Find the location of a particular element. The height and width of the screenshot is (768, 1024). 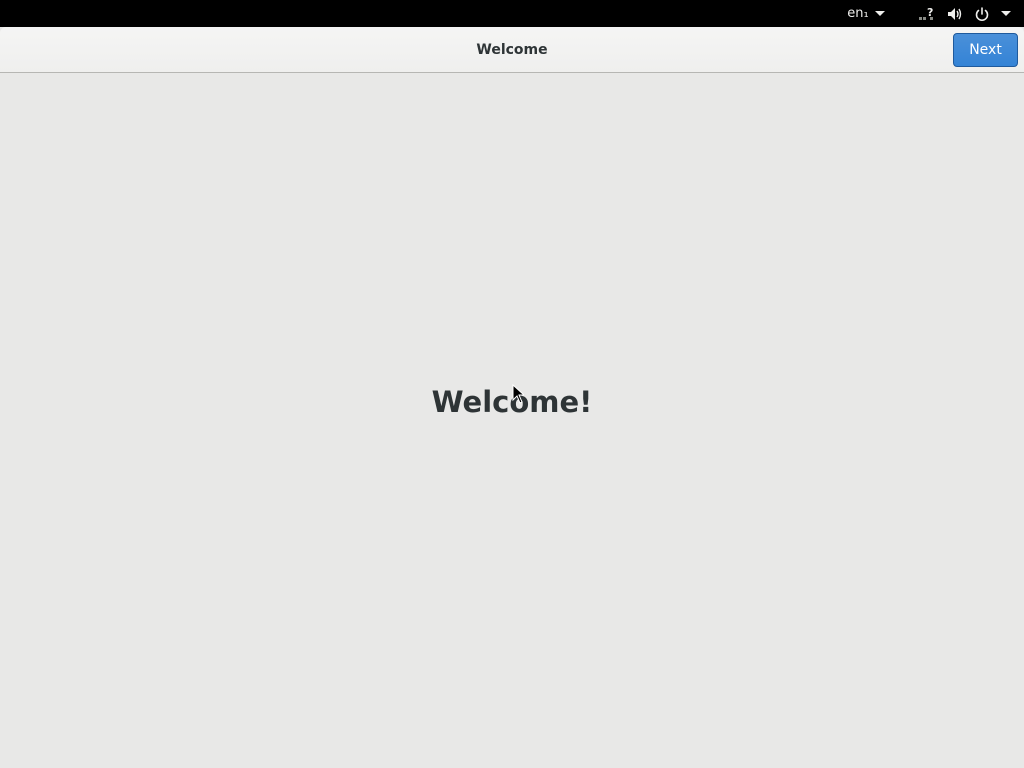

power-icon is located at coordinates (982, 13).